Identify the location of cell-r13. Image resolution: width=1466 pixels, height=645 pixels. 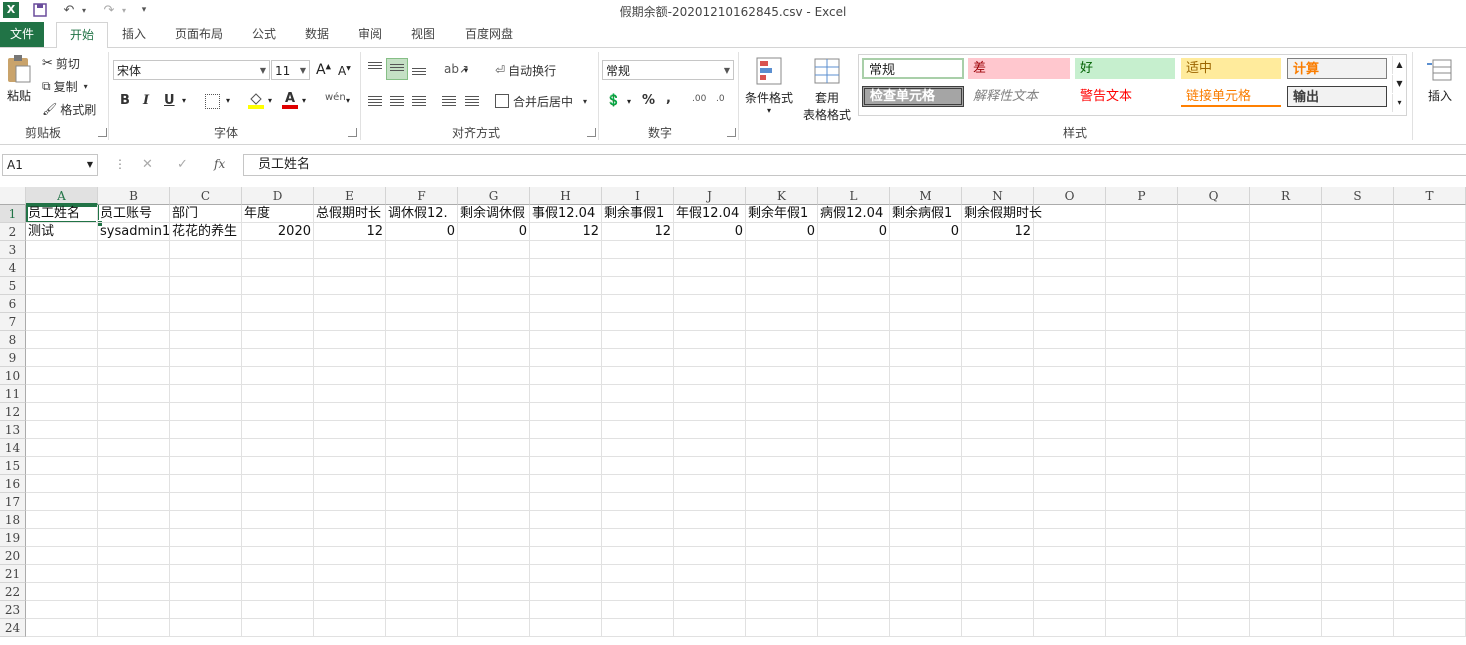
(1286, 430).